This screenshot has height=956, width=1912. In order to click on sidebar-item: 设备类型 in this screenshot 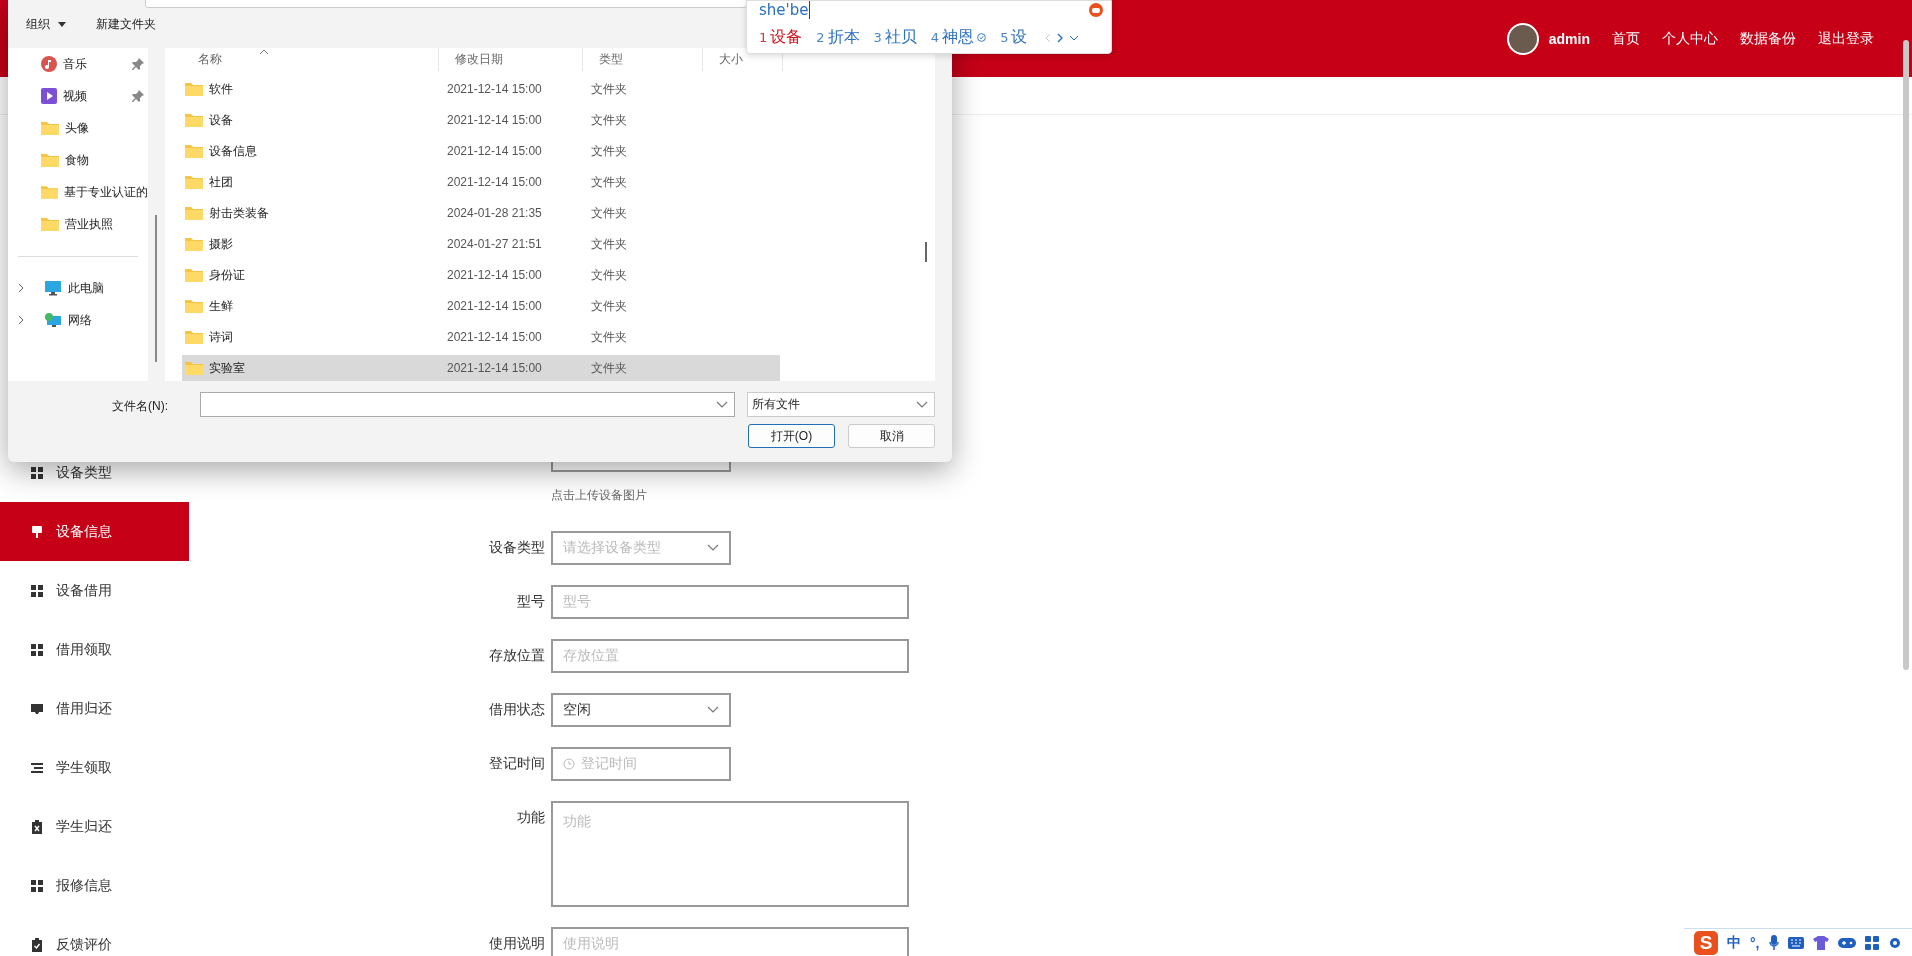, I will do `click(94, 472)`.